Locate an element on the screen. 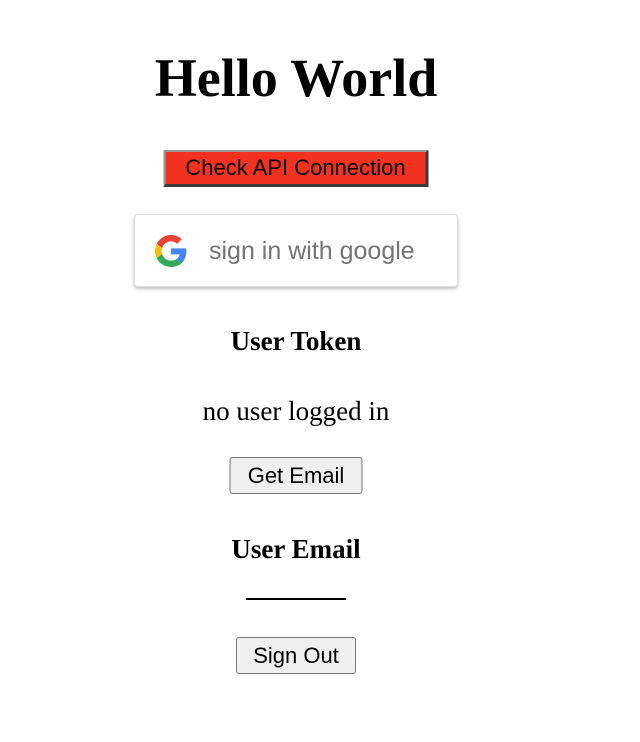 The image size is (640, 742). sign-out-button: Sign Out is located at coordinates (296, 655).